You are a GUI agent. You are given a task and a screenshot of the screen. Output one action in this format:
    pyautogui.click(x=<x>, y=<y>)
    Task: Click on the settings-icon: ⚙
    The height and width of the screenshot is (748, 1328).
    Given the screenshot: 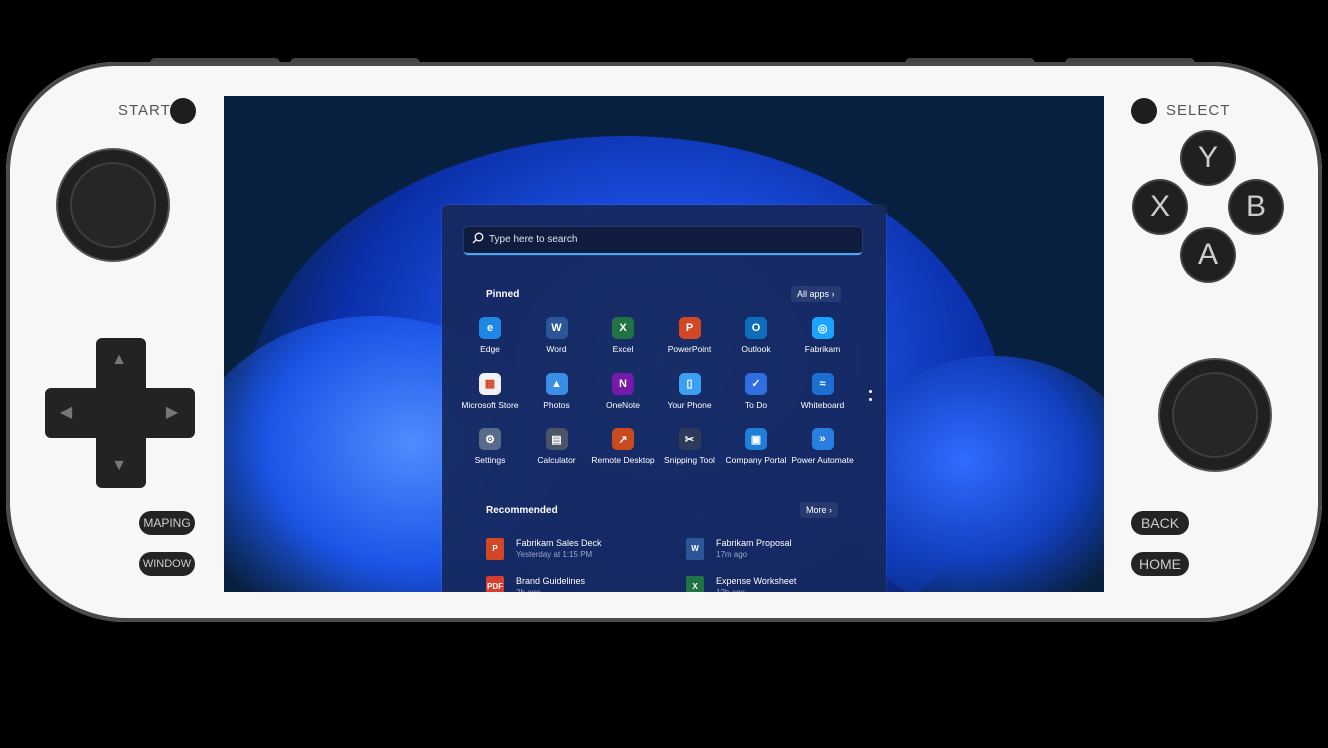 What is the action you would take?
    pyautogui.click(x=490, y=439)
    